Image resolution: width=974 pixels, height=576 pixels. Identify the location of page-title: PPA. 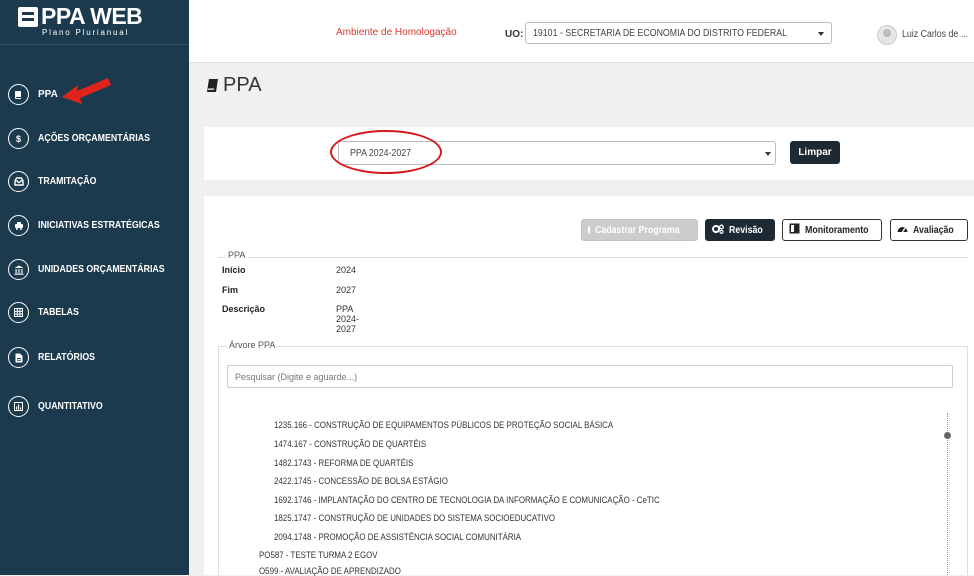
(242, 85).